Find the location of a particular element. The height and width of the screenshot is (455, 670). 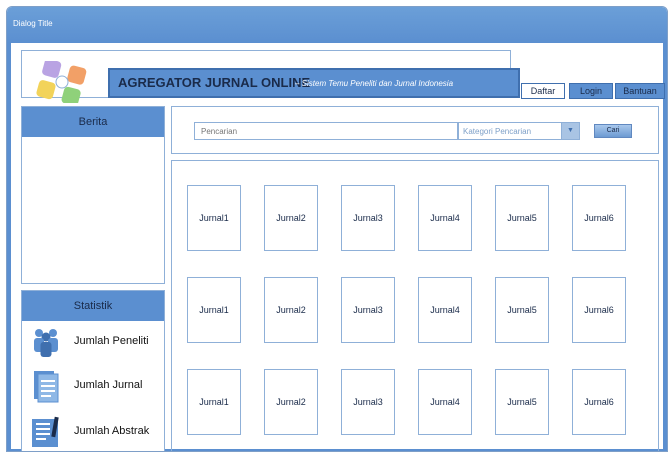

tab-bantuan: Bantuan is located at coordinates (640, 91).